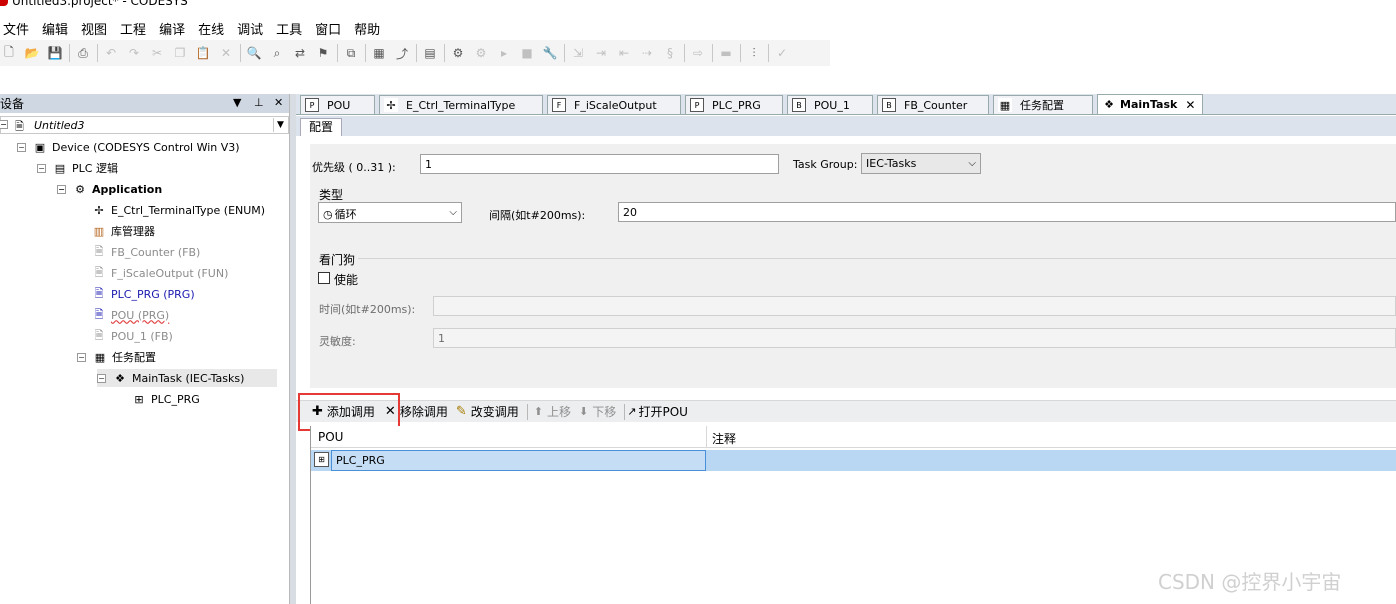  Describe the element at coordinates (1043, 104) in the screenshot. I see `tab-task-config: ▦ 任务配置` at that location.